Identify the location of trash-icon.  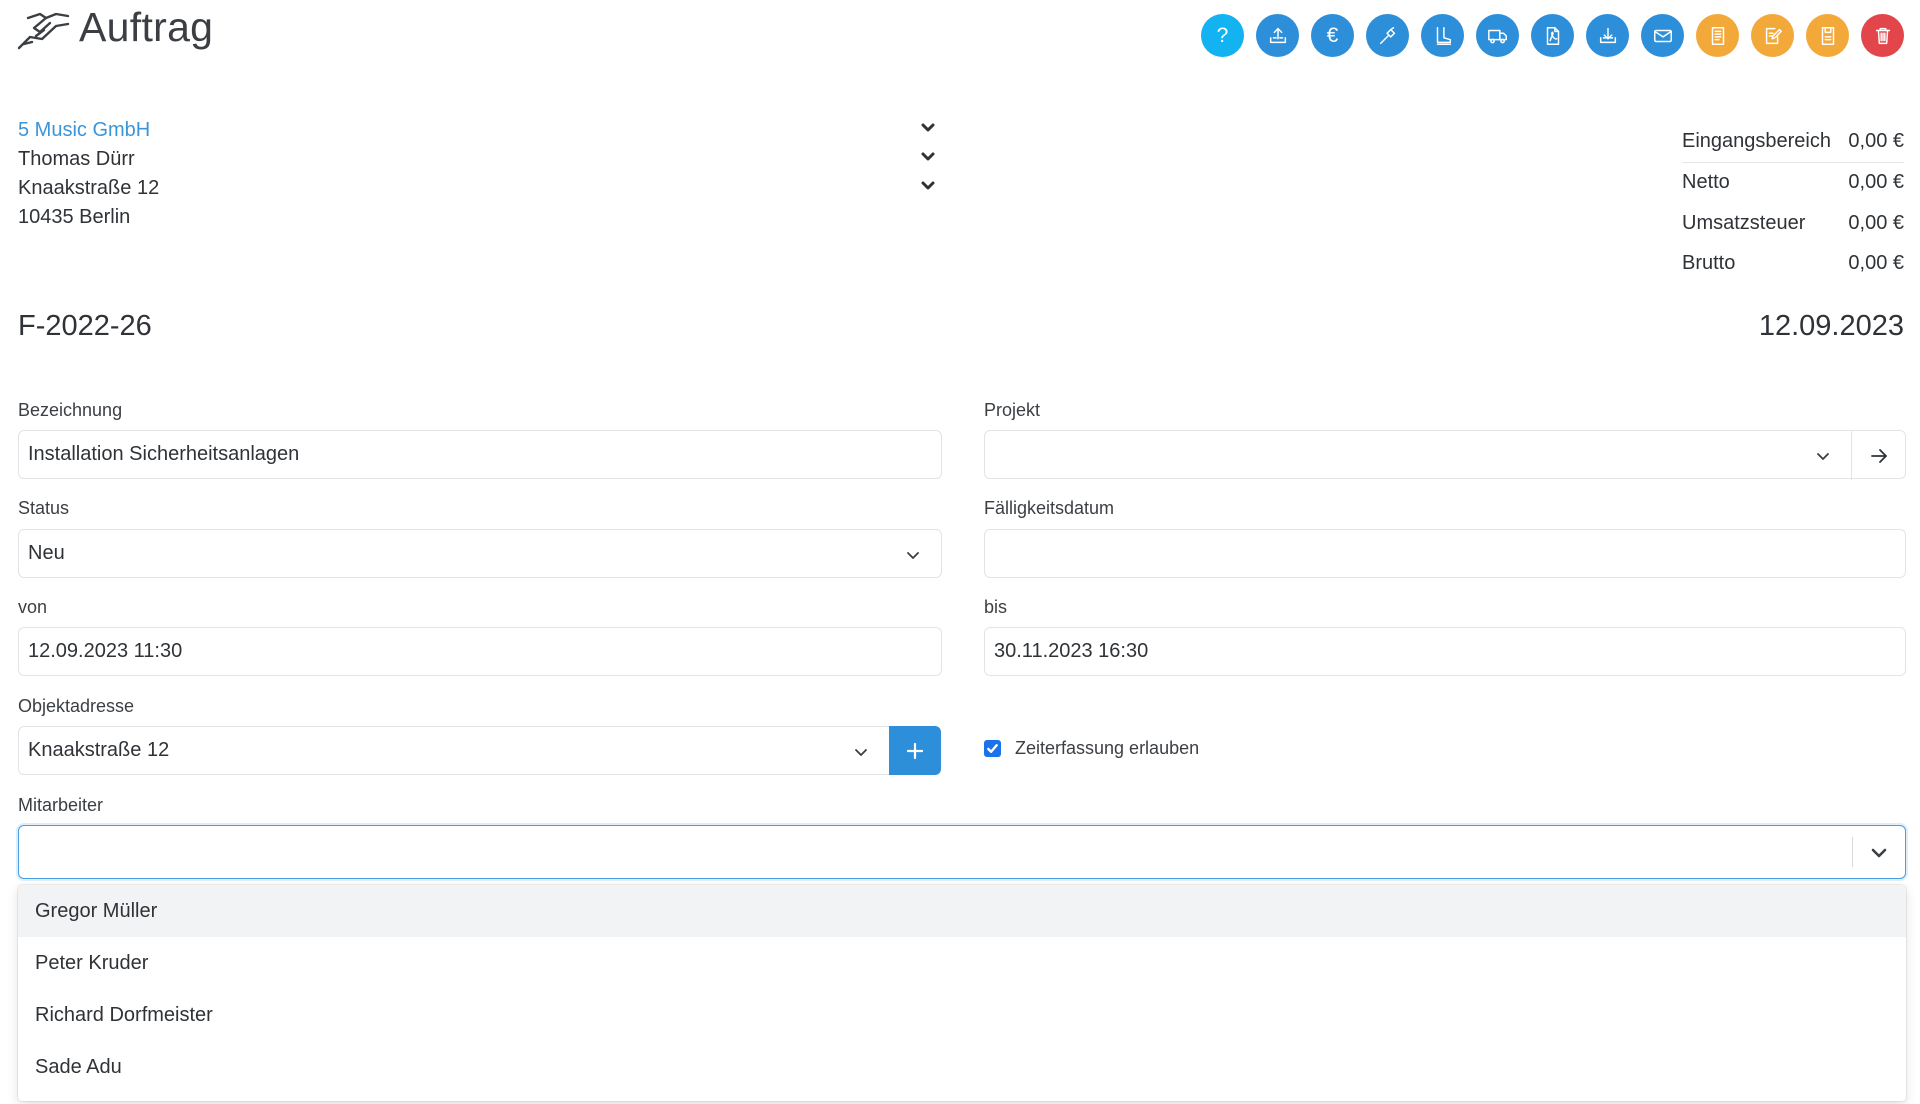
(1882, 35).